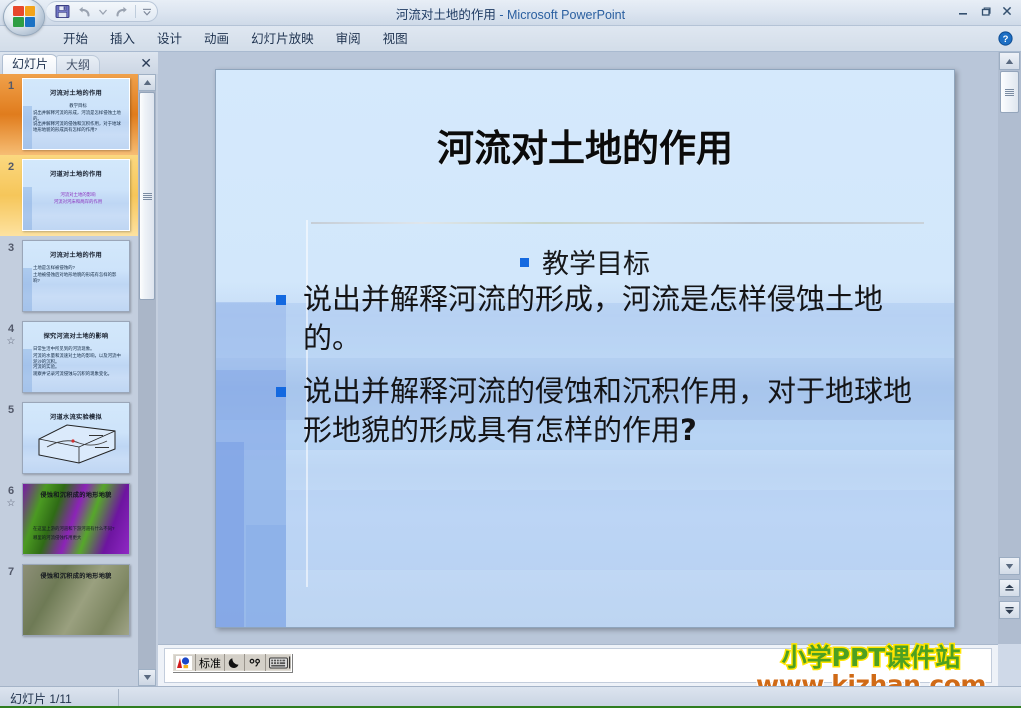 The image size is (1021, 708). What do you see at coordinates (348, 39) in the screenshot?
I see `tab-review: 审阅` at bounding box center [348, 39].